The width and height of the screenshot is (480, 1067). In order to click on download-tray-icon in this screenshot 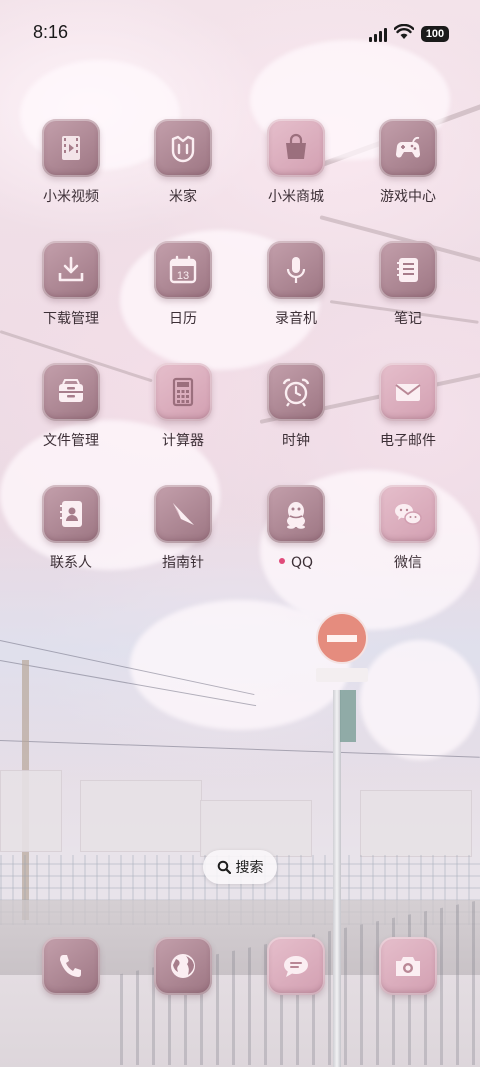, I will do `click(71, 270)`.